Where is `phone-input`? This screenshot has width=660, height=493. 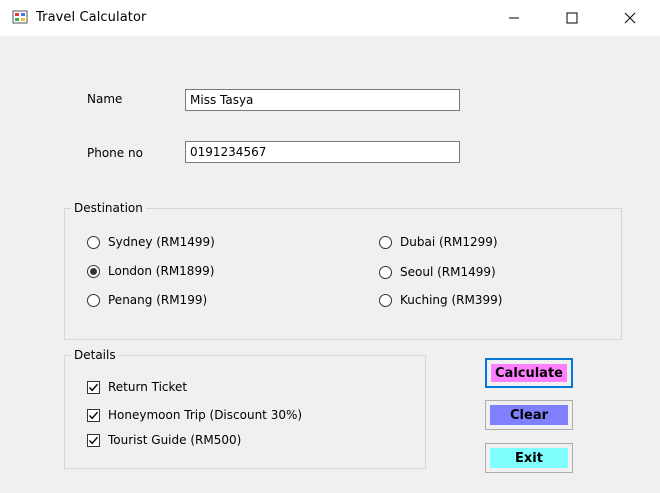 phone-input is located at coordinates (322, 152).